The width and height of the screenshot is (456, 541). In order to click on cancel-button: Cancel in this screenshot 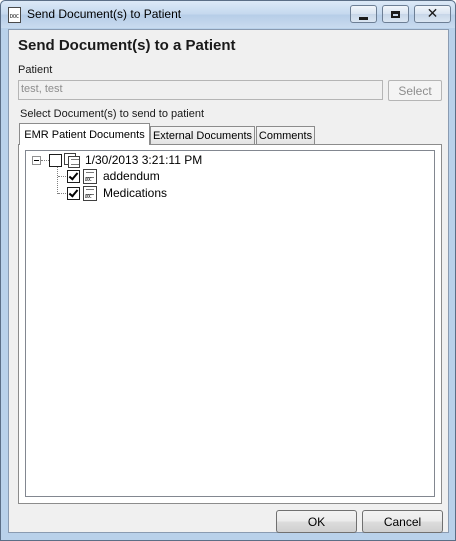, I will do `click(402, 521)`.